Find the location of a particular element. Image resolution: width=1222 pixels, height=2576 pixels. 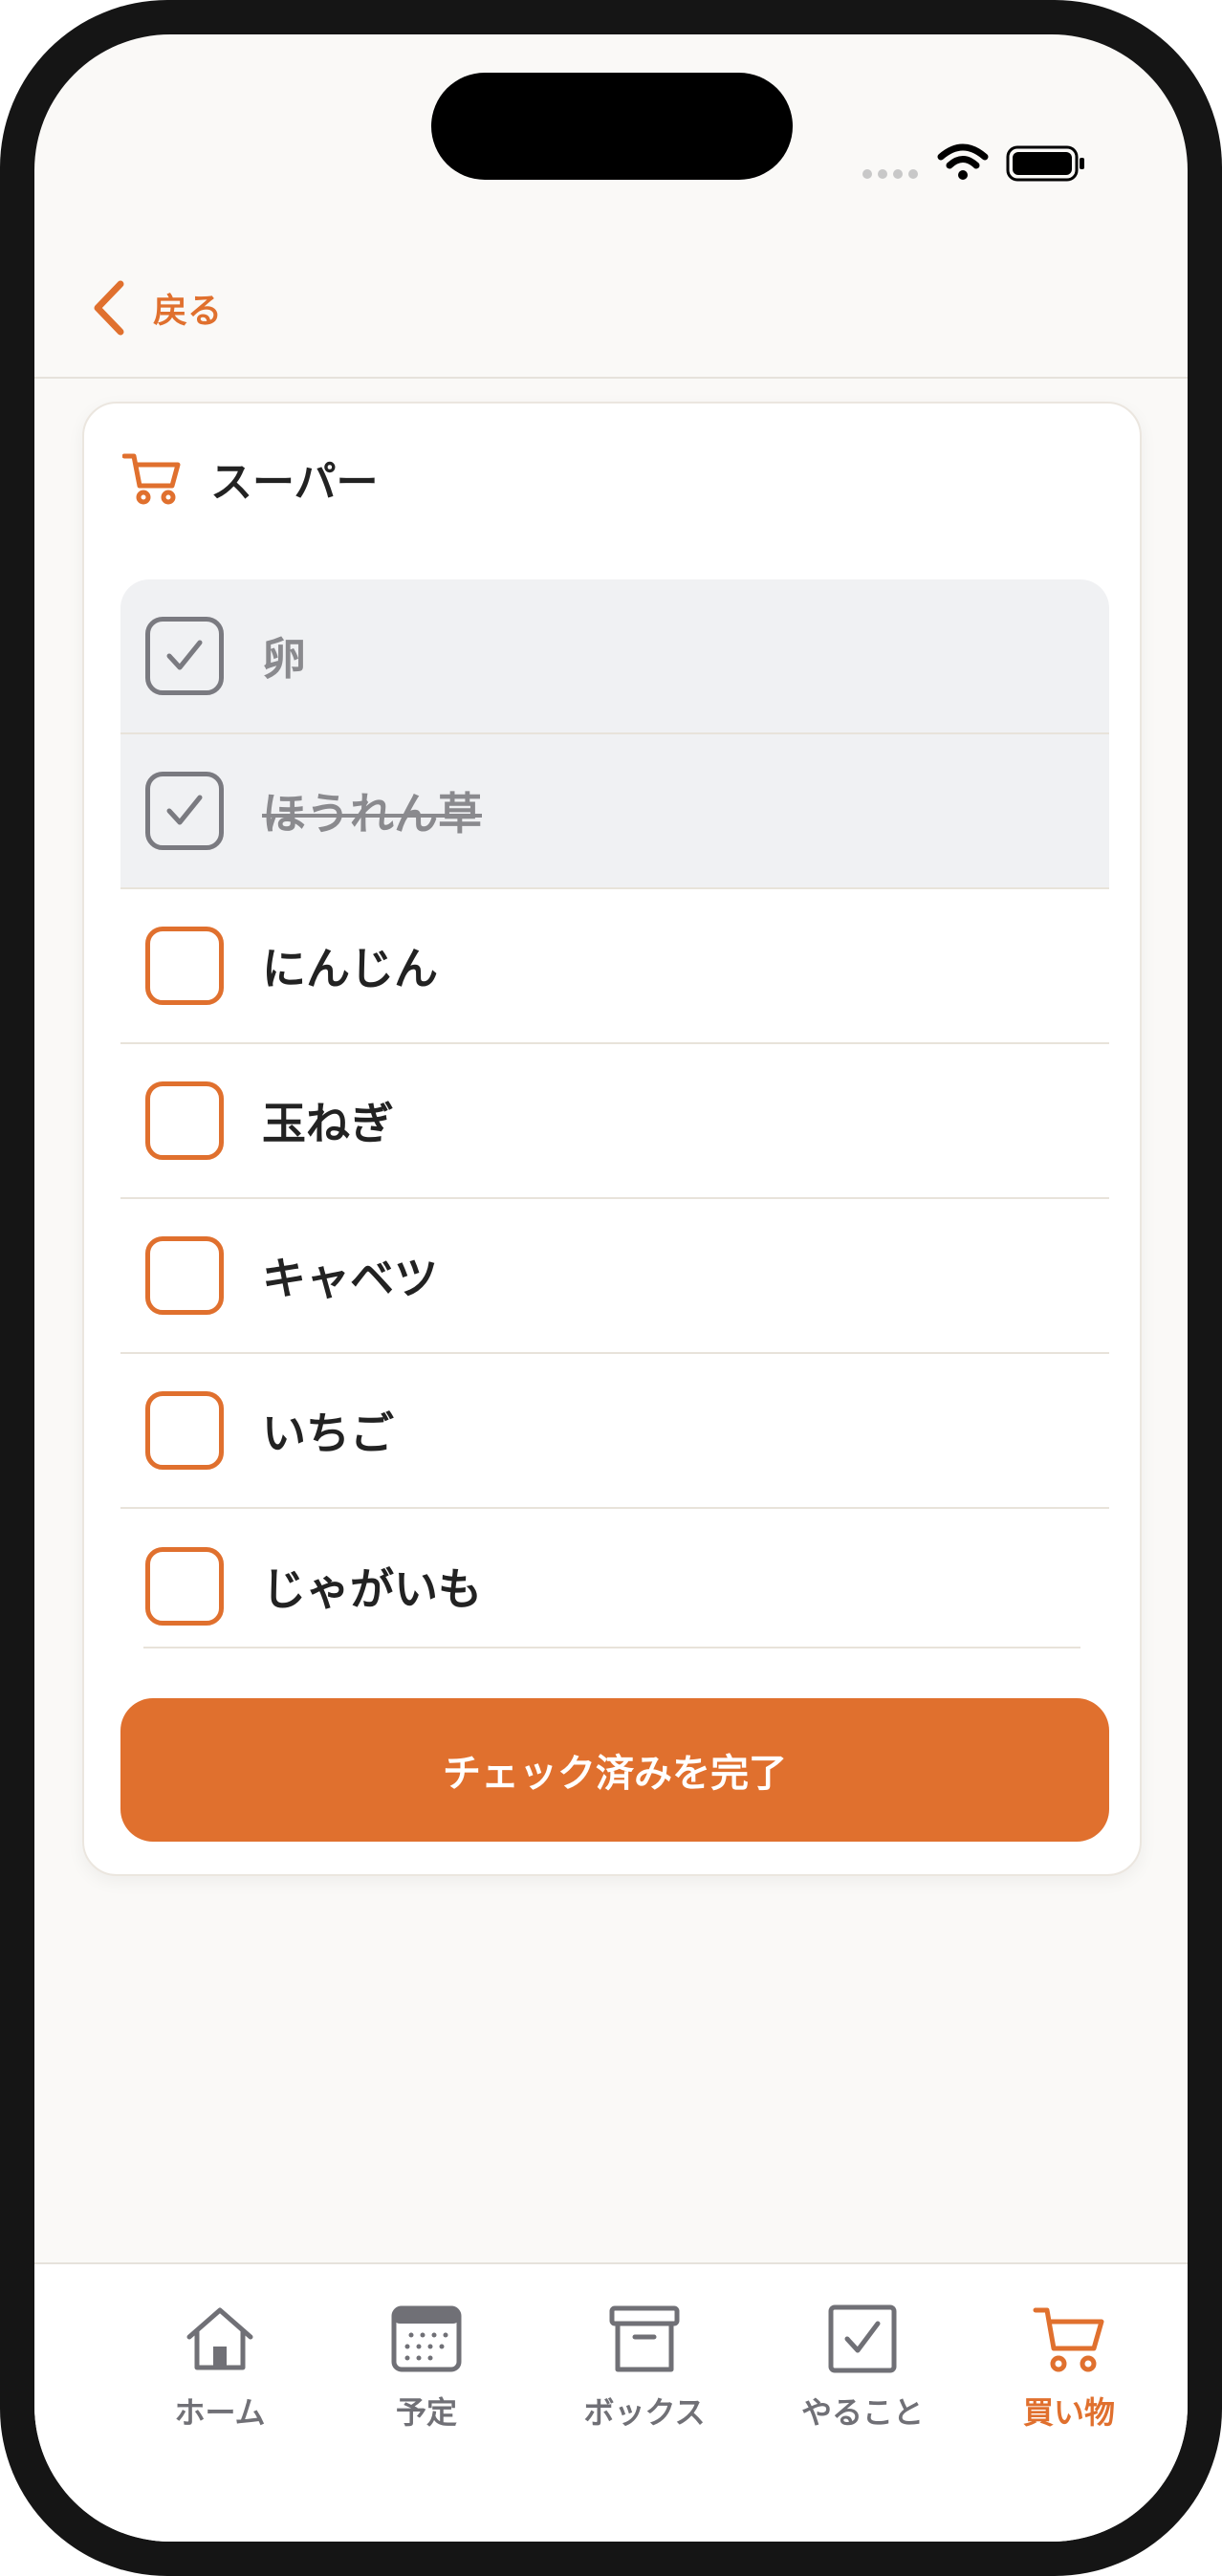

item-label: いちご is located at coordinates (328, 1433).